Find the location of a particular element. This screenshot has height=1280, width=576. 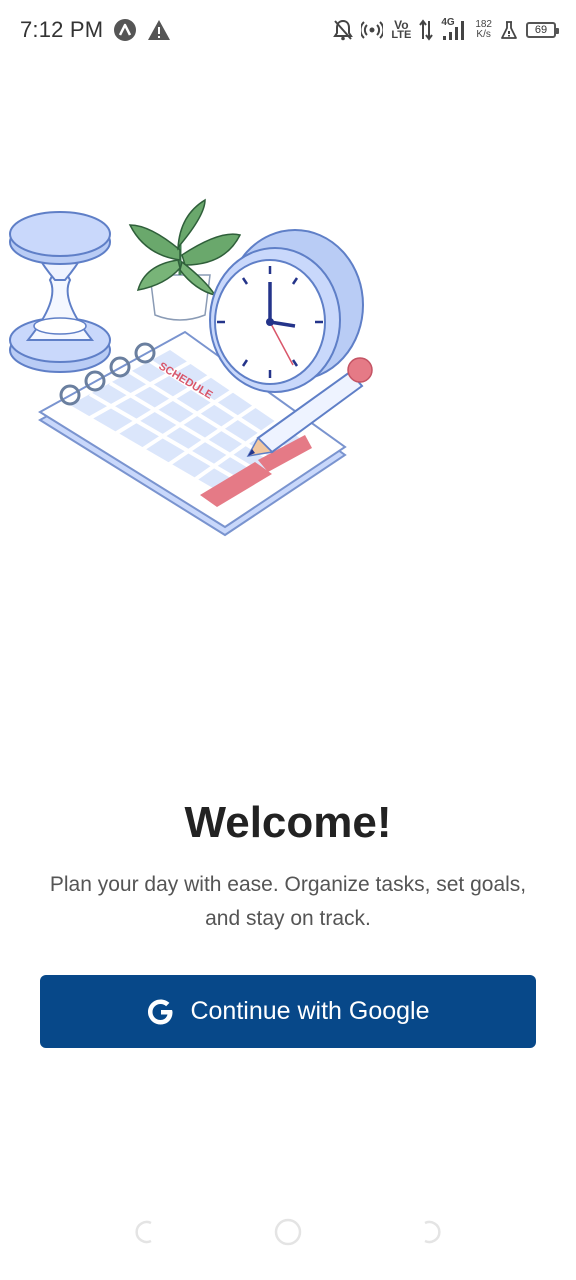

silent-icon is located at coordinates (343, 30).